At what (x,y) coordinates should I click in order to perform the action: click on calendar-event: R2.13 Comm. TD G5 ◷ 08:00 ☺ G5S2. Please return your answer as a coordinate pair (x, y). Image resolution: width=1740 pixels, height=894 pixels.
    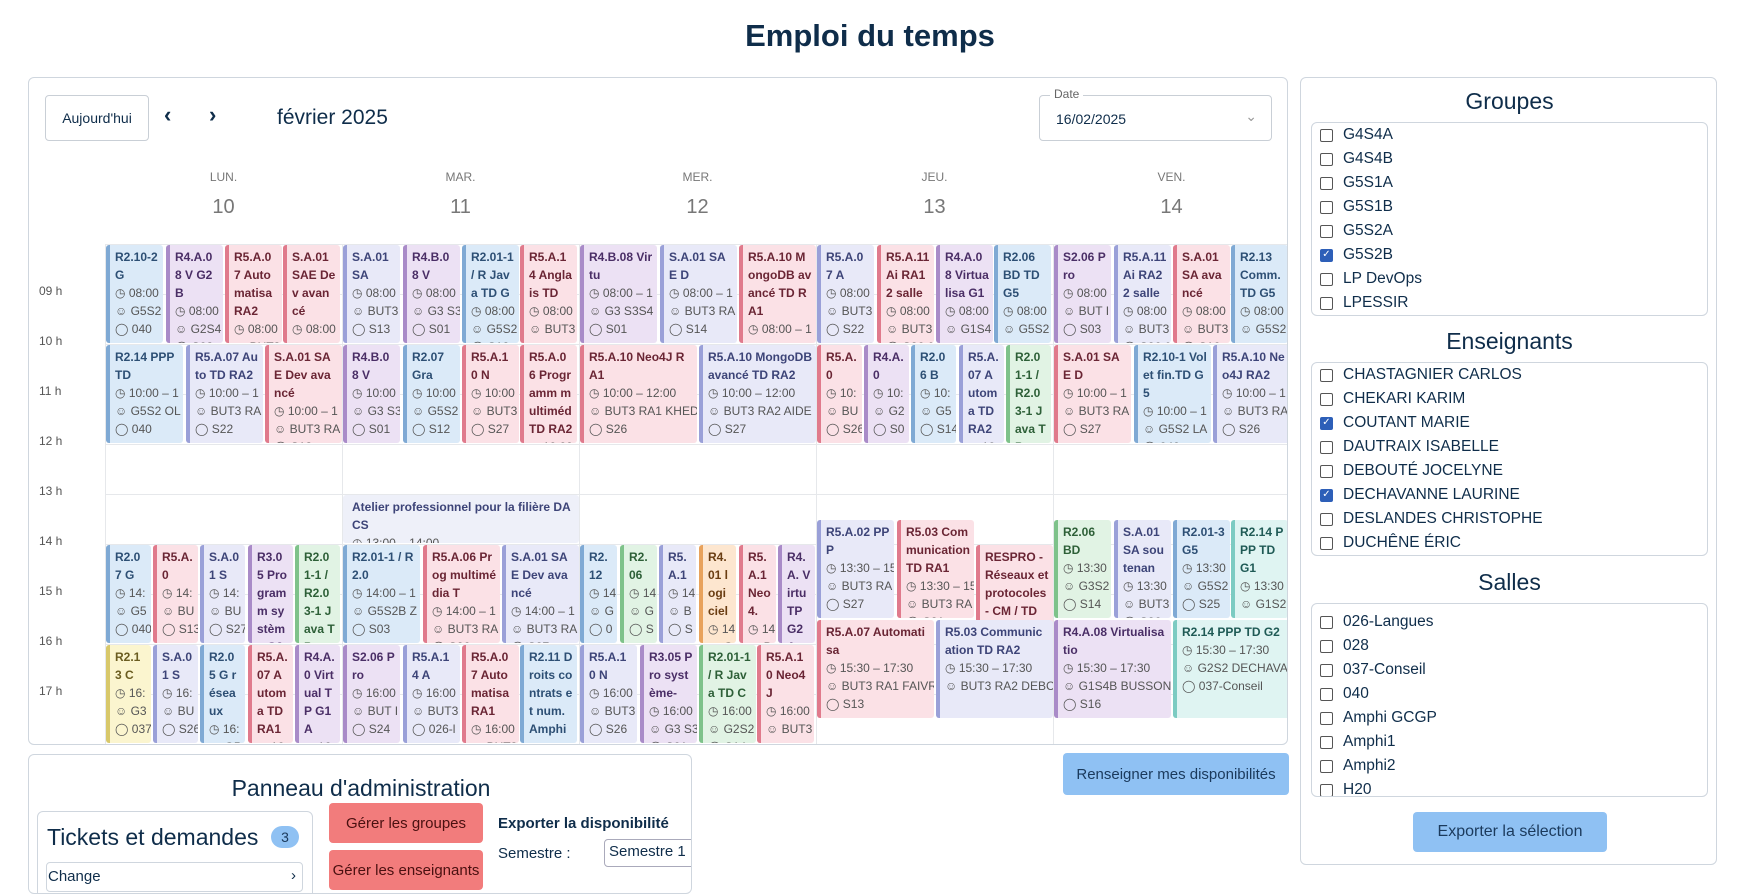
    Looking at the image, I should click on (1259, 294).